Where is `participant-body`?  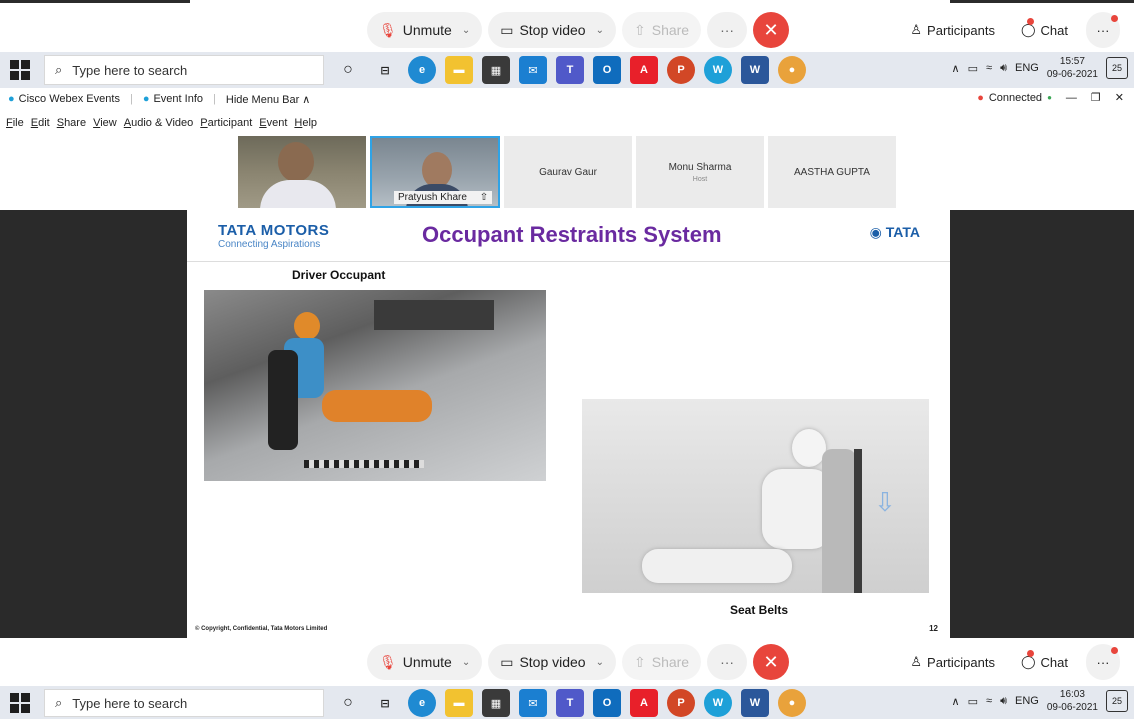 participant-body is located at coordinates (298, 194).